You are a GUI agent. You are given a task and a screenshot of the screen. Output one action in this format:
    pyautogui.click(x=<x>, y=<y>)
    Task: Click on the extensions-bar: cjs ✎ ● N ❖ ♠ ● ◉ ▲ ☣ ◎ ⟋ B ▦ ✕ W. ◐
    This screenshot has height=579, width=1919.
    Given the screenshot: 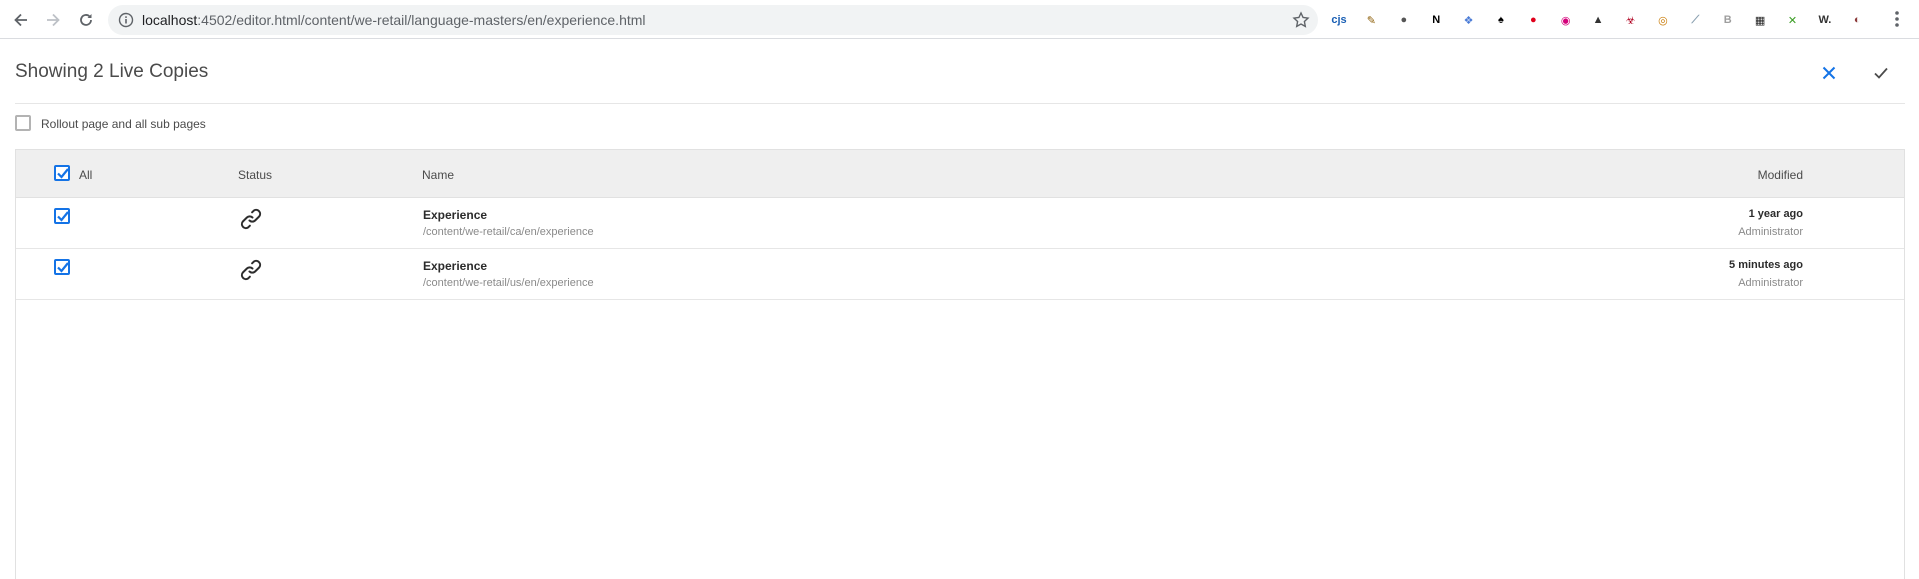 What is the action you would take?
    pyautogui.click(x=1605, y=20)
    